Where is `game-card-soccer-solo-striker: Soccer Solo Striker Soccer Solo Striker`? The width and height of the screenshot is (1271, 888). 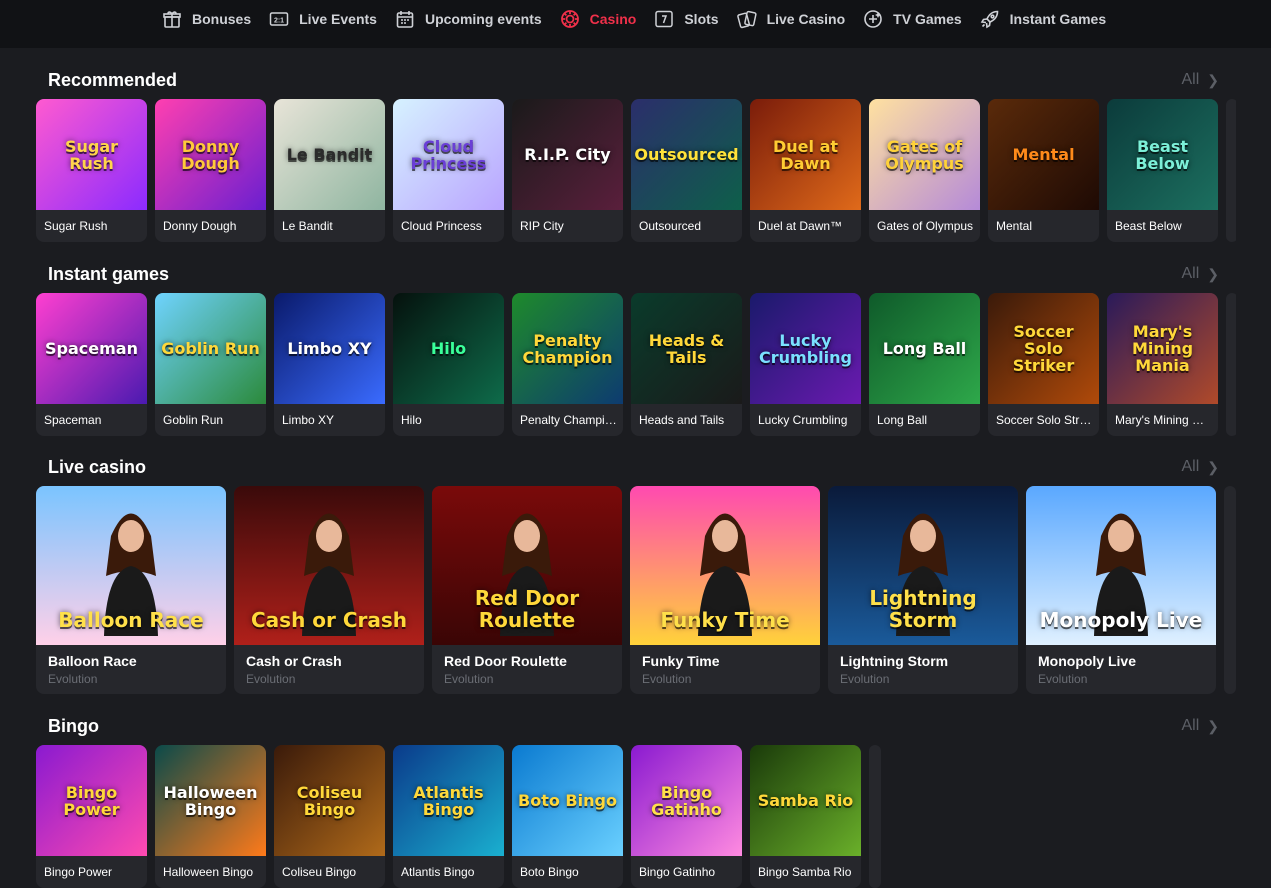
game-card-soccer-solo-striker: Soccer Solo Striker Soccer Solo Striker is located at coordinates (1043, 364).